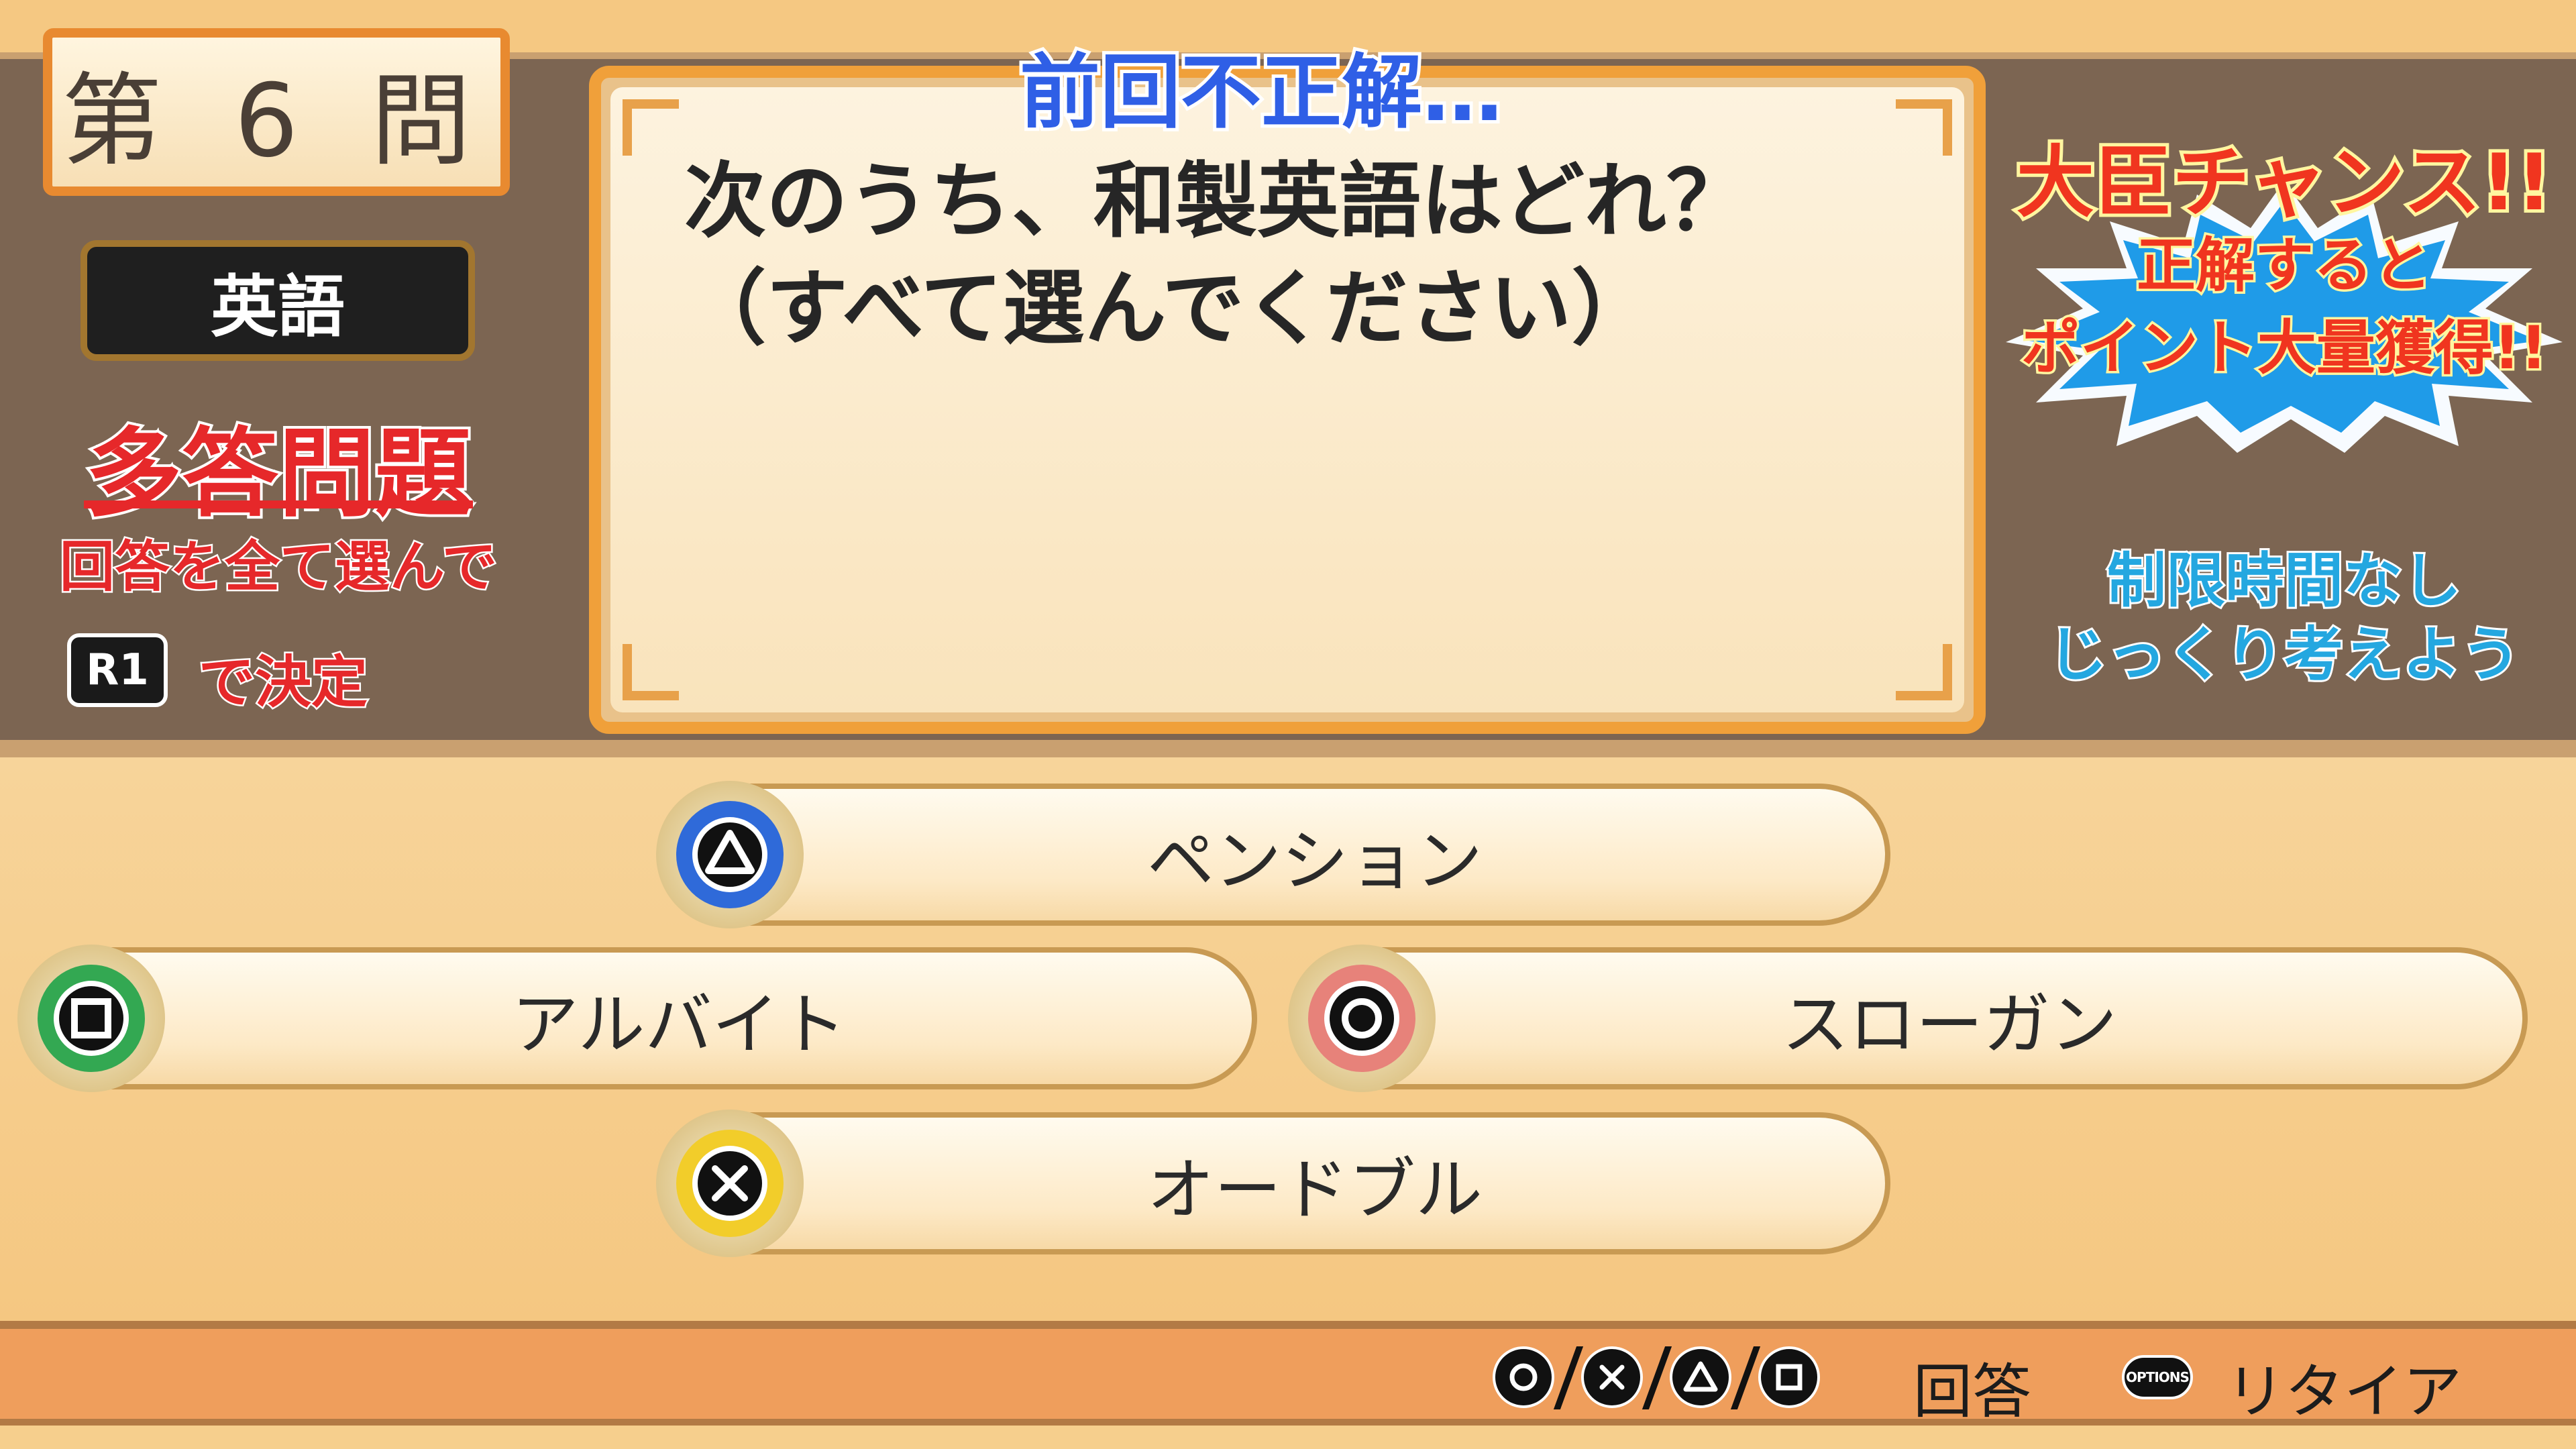 The image size is (2576, 1449). Describe the element at coordinates (278, 504) in the screenshot. I see `multi-answer-underline` at that location.